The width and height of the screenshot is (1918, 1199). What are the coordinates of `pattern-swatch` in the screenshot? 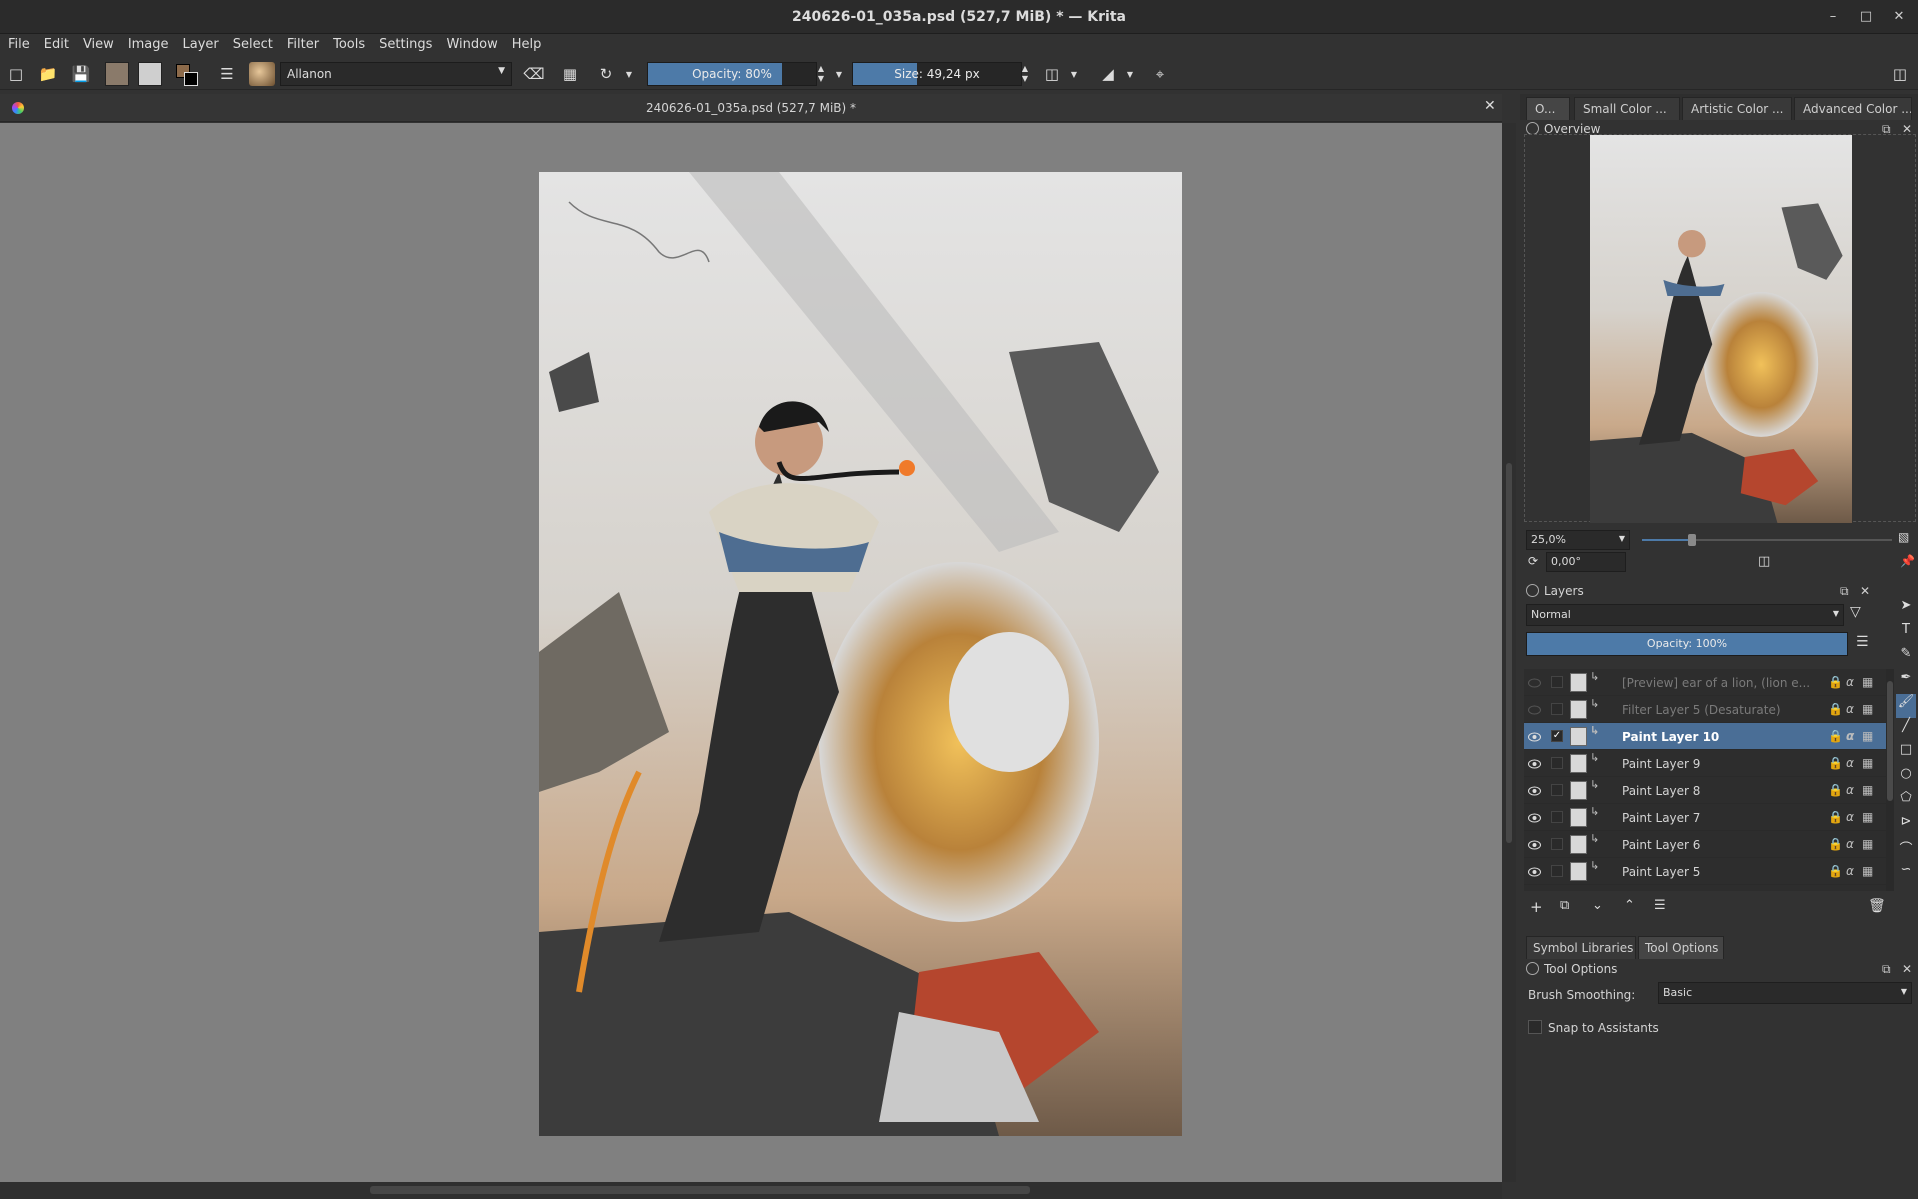 It's located at (150, 74).